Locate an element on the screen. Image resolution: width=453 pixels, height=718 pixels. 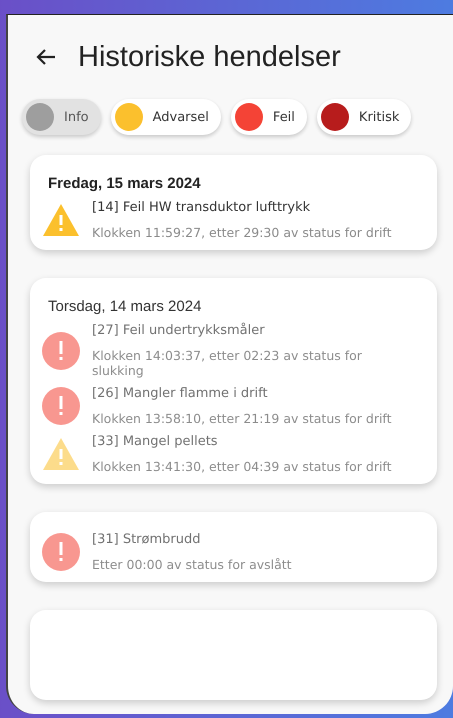
filter-chip: Feil is located at coordinates (268, 117).